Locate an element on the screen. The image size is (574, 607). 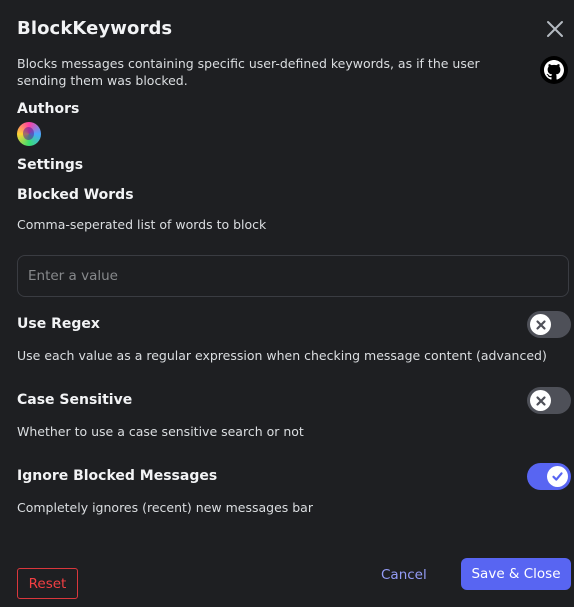
close-button is located at coordinates (555, 29).